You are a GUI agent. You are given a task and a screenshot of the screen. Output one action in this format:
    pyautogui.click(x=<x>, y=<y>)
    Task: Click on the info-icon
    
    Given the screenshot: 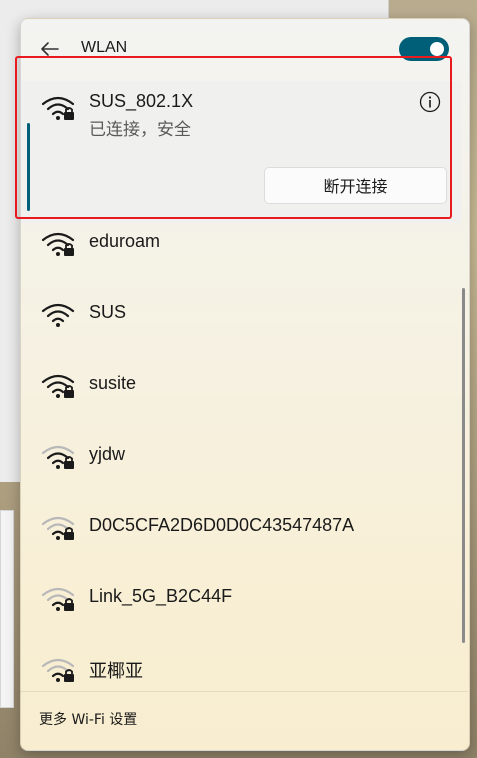 What is the action you would take?
    pyautogui.click(x=430, y=102)
    